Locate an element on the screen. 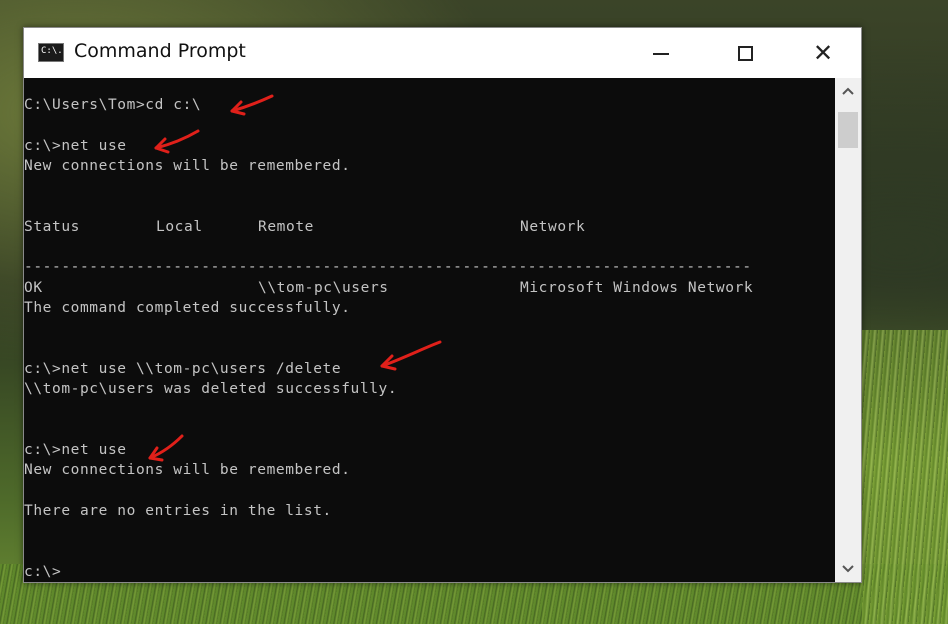 The width and height of the screenshot is (948, 624). cell-network: Microsoft Windows Network is located at coordinates (637, 288).